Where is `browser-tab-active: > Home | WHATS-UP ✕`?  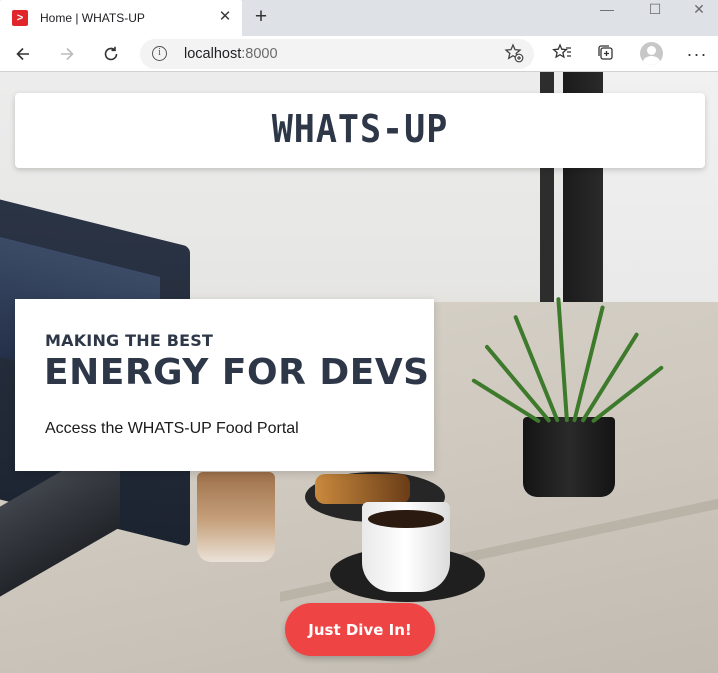
browser-tab-active: > Home | WHATS-UP ✕ is located at coordinates (121, 18).